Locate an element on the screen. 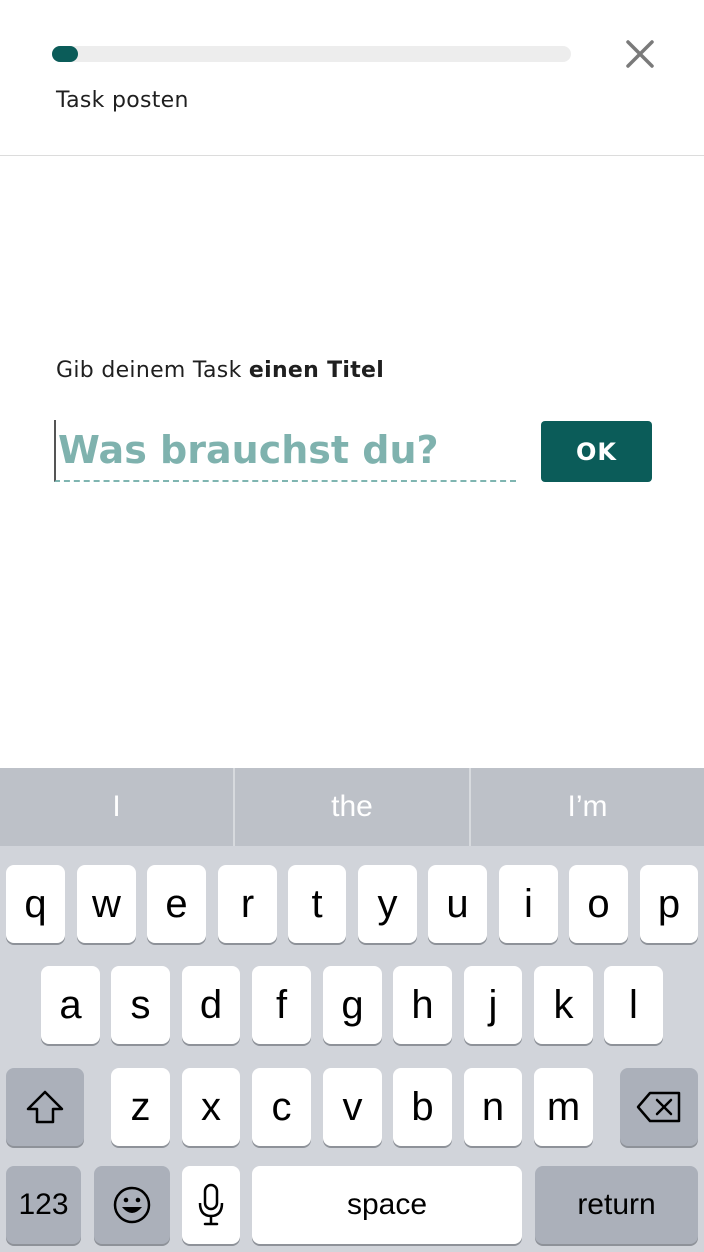 This screenshot has height=1252, width=704. key-a: a is located at coordinates (70, 1005).